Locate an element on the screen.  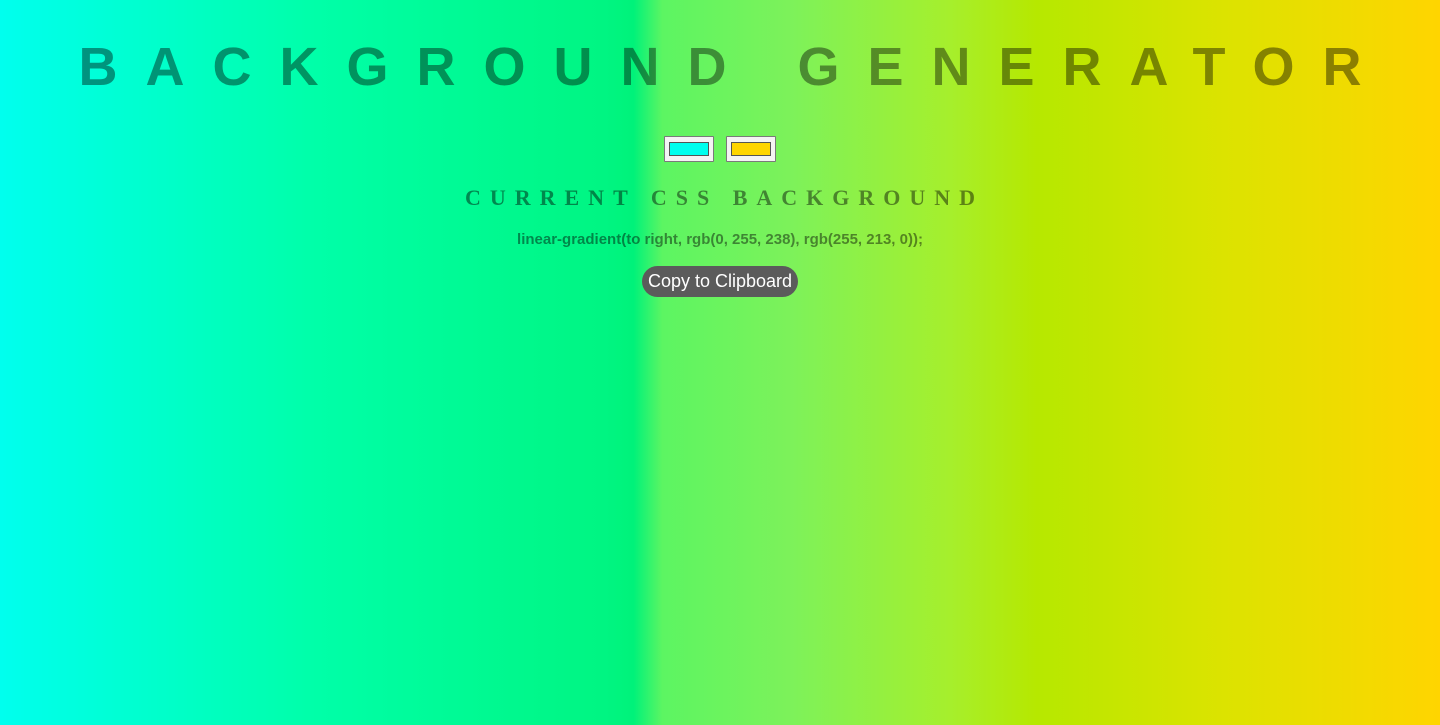
current-css-heading: CURRENT CSS BACKGROUND is located at coordinates (724, 197).